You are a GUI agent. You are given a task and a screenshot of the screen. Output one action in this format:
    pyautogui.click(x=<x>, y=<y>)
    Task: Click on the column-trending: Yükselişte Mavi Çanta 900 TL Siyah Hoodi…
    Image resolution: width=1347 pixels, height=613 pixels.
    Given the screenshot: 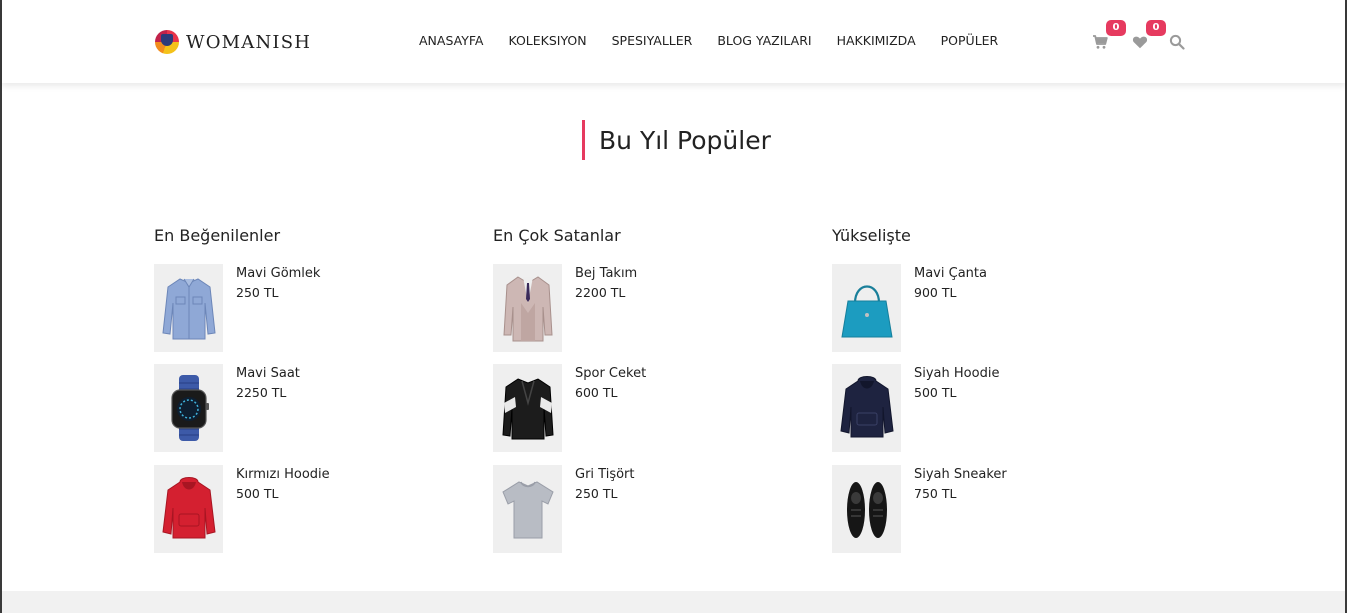 What is the action you would take?
    pyautogui.click(x=982, y=389)
    